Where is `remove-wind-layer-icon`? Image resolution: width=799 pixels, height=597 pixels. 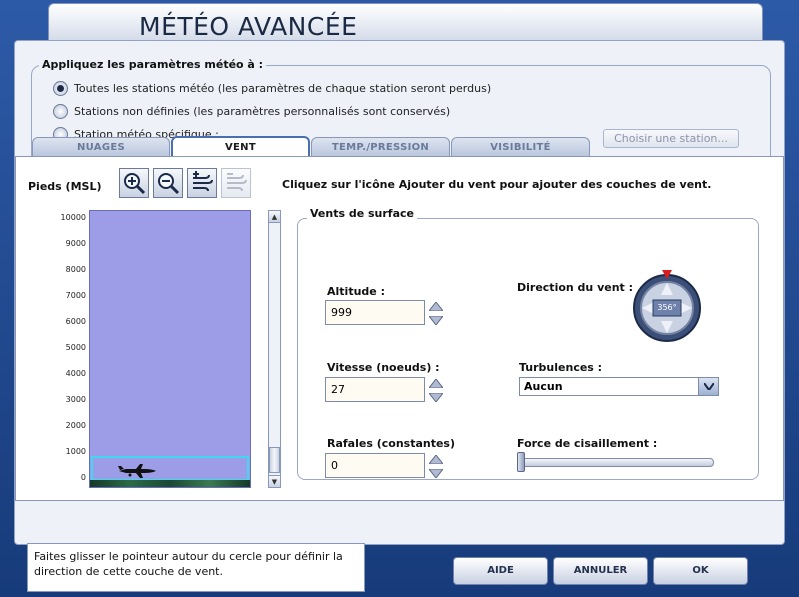 remove-wind-layer-icon is located at coordinates (237, 182).